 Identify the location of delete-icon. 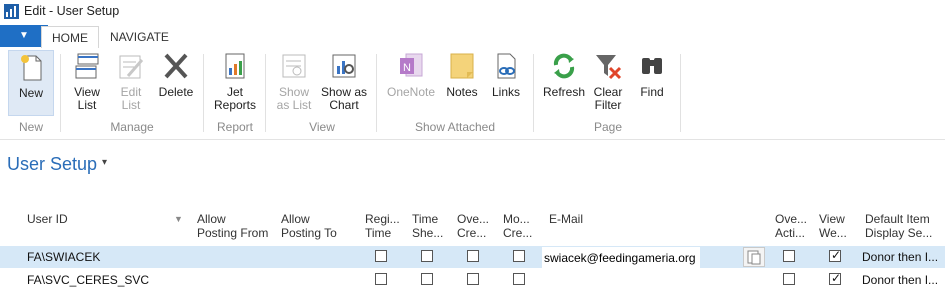
(176, 66).